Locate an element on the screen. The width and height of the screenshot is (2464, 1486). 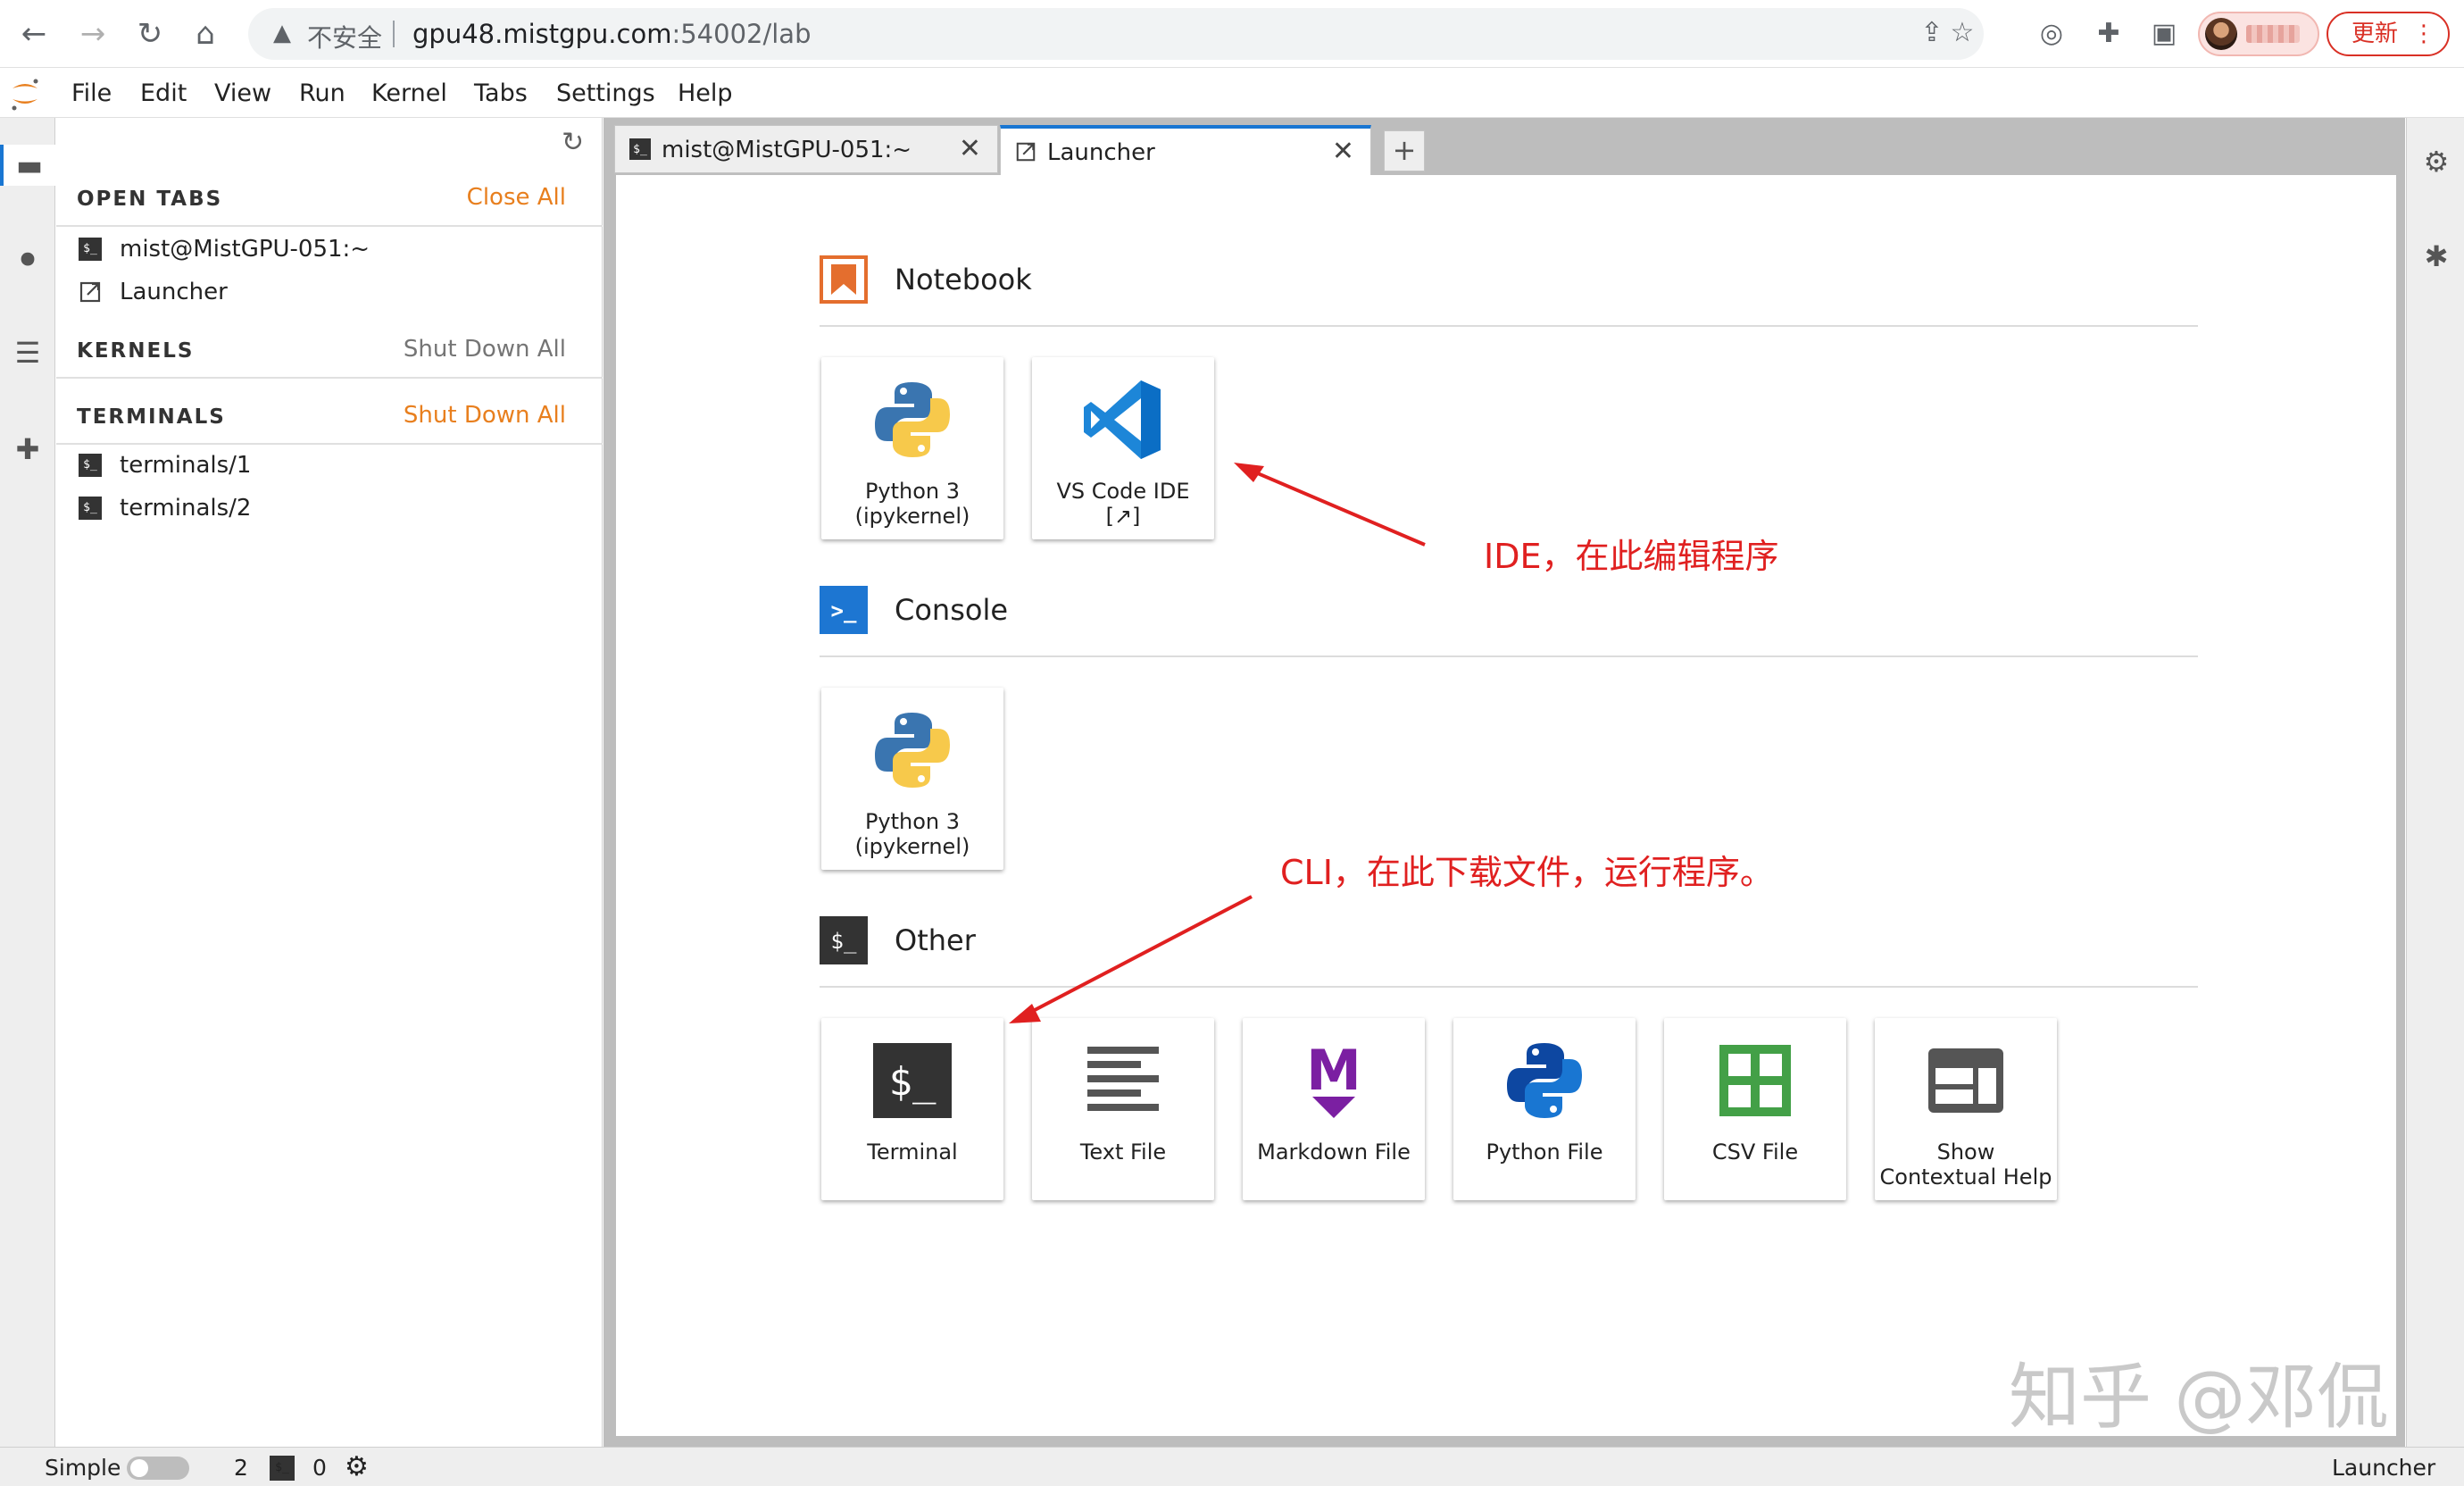
annotation-ide: IDE，在此编辑程序 is located at coordinates (1631, 556).